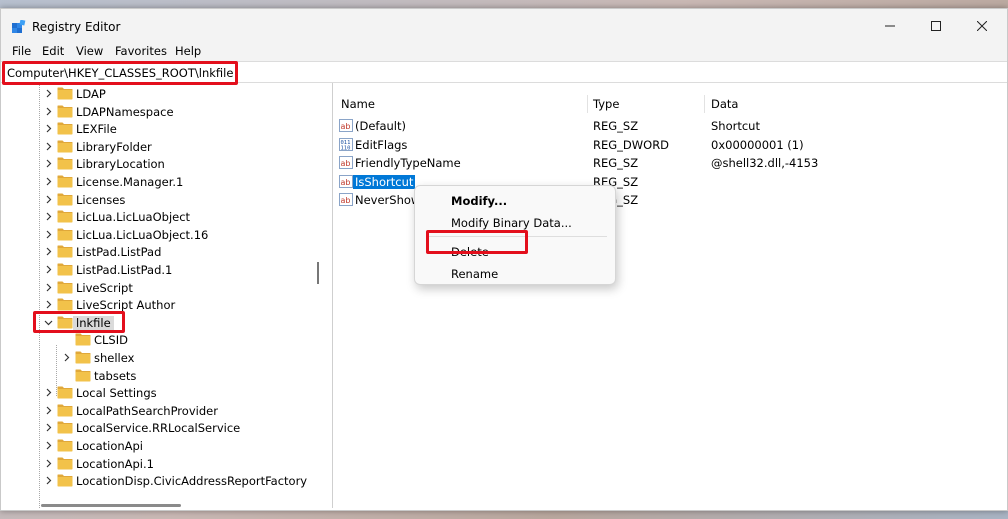  What do you see at coordinates (21, 51) in the screenshot?
I see `menu-file: File` at bounding box center [21, 51].